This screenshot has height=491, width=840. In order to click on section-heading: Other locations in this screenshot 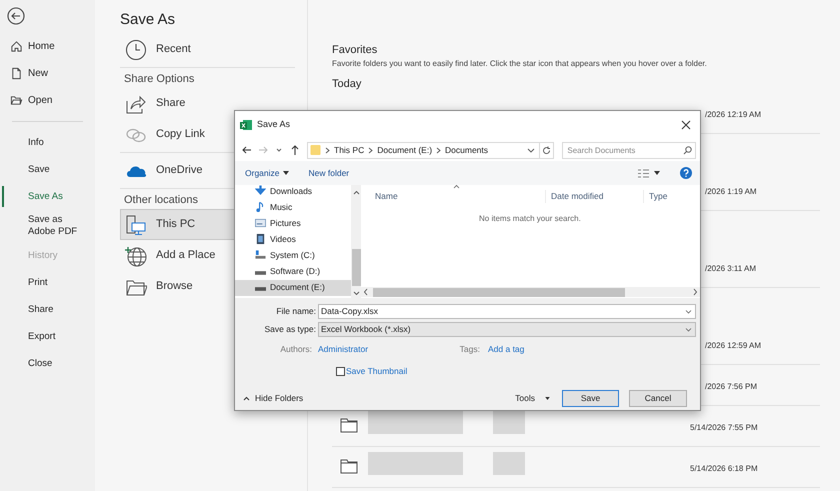, I will do `click(160, 200)`.